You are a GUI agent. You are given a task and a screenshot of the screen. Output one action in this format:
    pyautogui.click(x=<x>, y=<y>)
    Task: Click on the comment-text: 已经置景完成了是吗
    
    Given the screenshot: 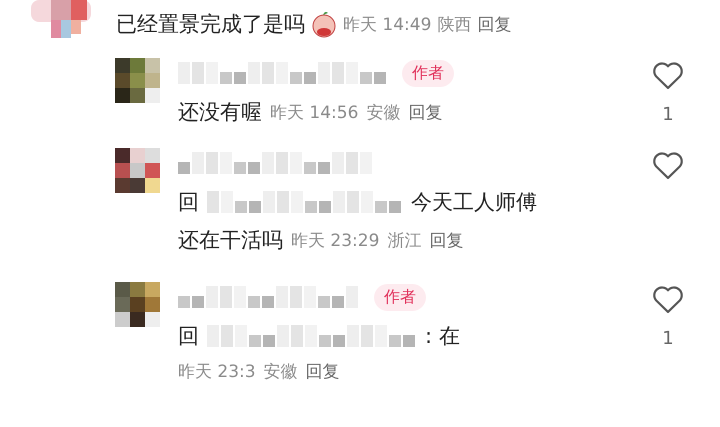 What is the action you would take?
    pyautogui.click(x=210, y=24)
    